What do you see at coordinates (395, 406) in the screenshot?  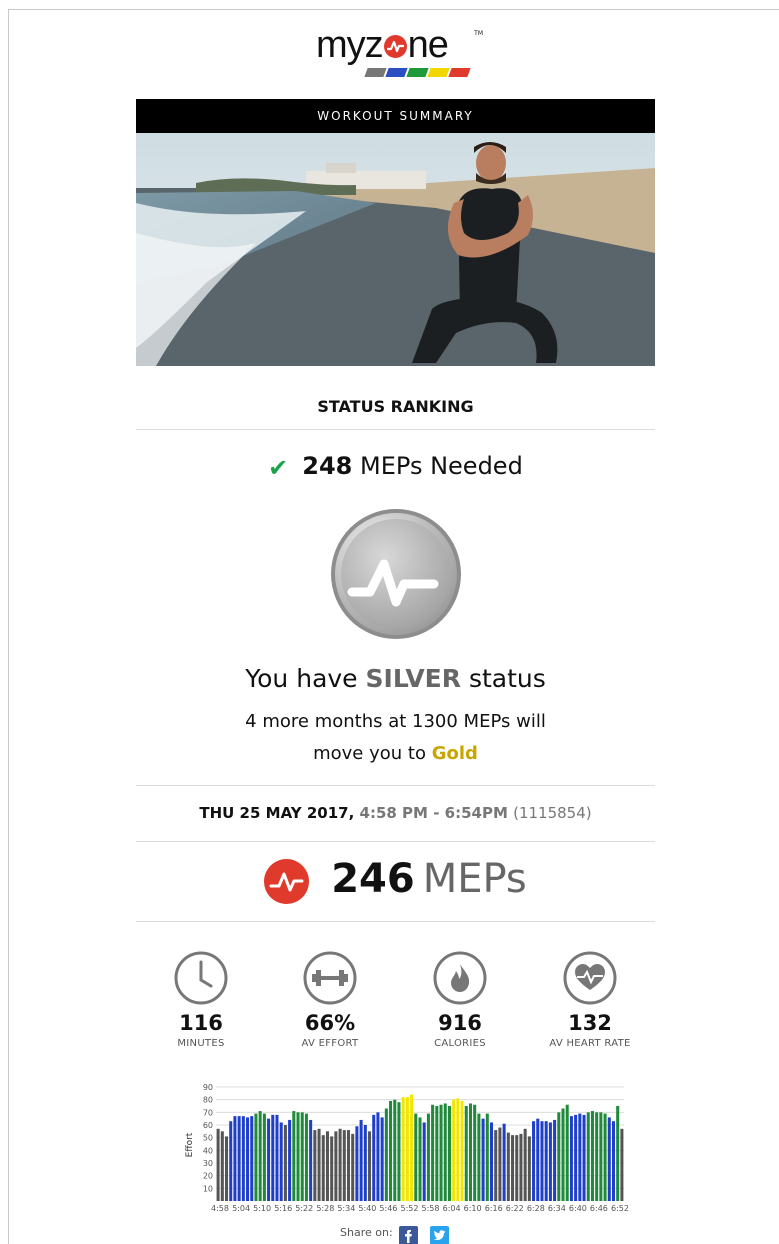 I see `status-ranking-heading: STATUS RANKING` at bounding box center [395, 406].